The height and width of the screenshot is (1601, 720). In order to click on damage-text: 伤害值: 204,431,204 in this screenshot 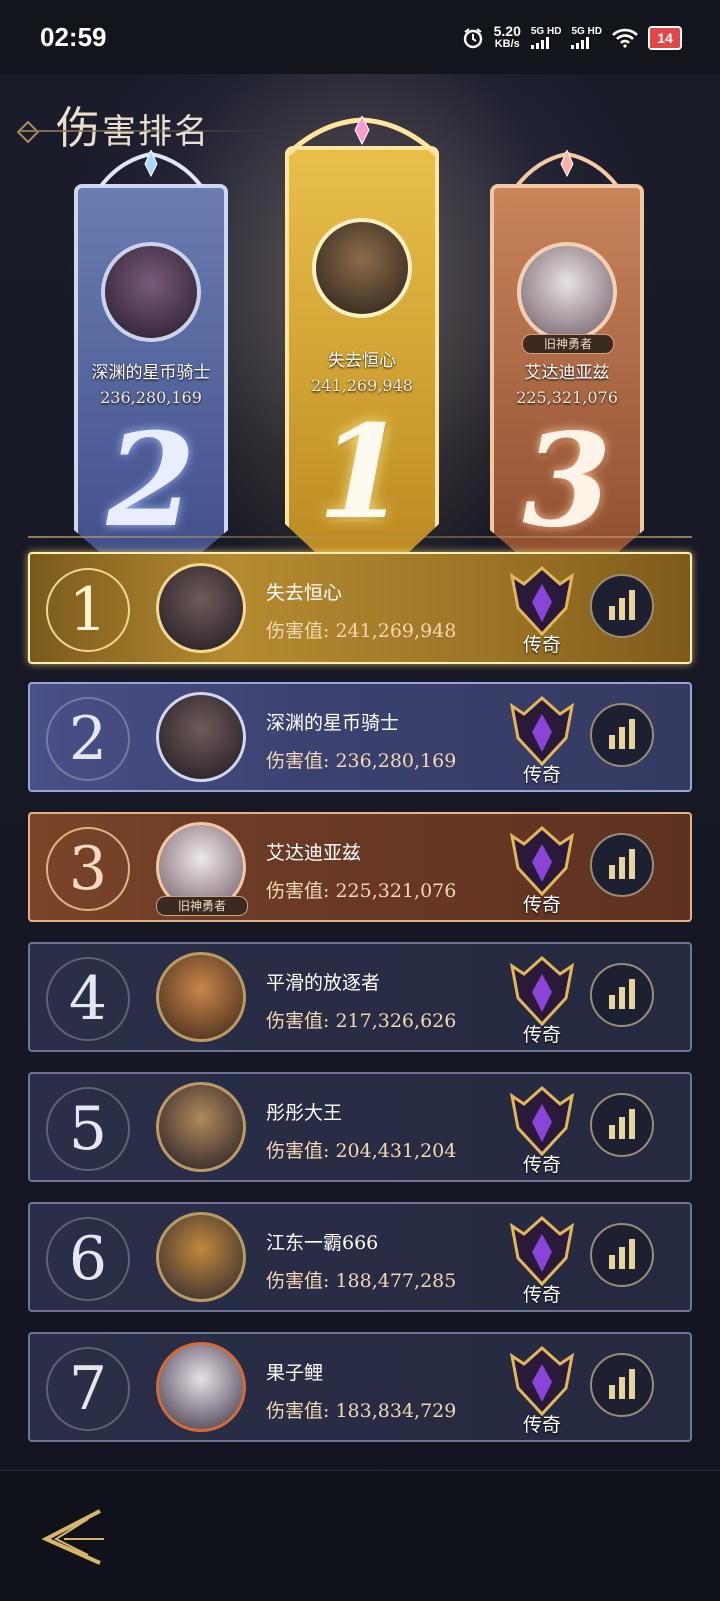, I will do `click(361, 1151)`.